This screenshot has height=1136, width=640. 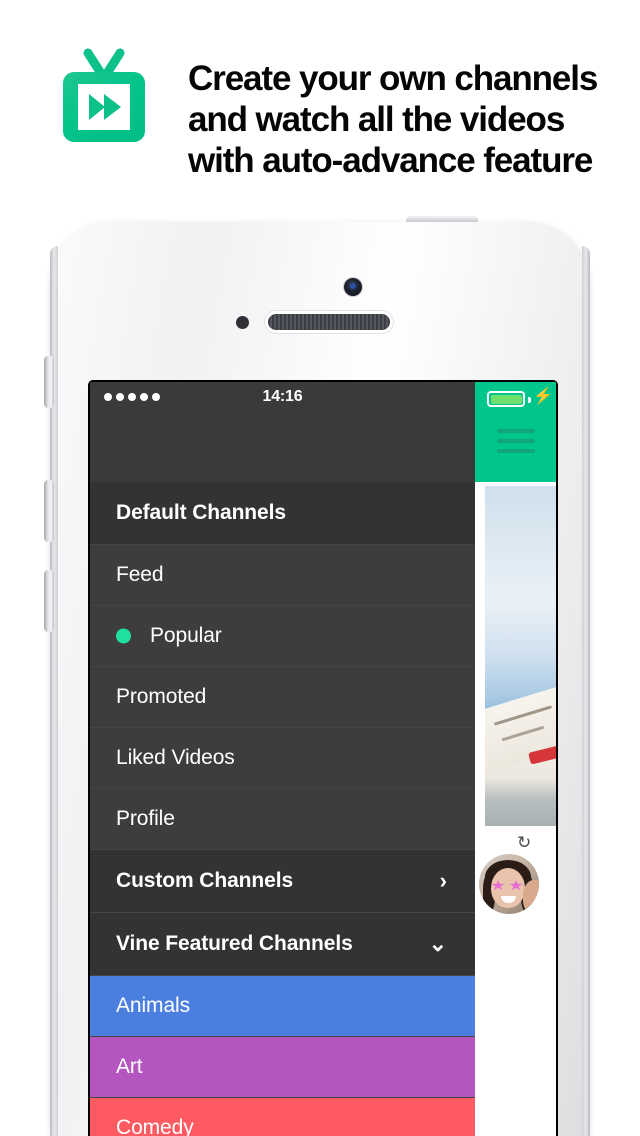 What do you see at coordinates (282, 1006) in the screenshot?
I see `sidebar-channel-animals: Animals` at bounding box center [282, 1006].